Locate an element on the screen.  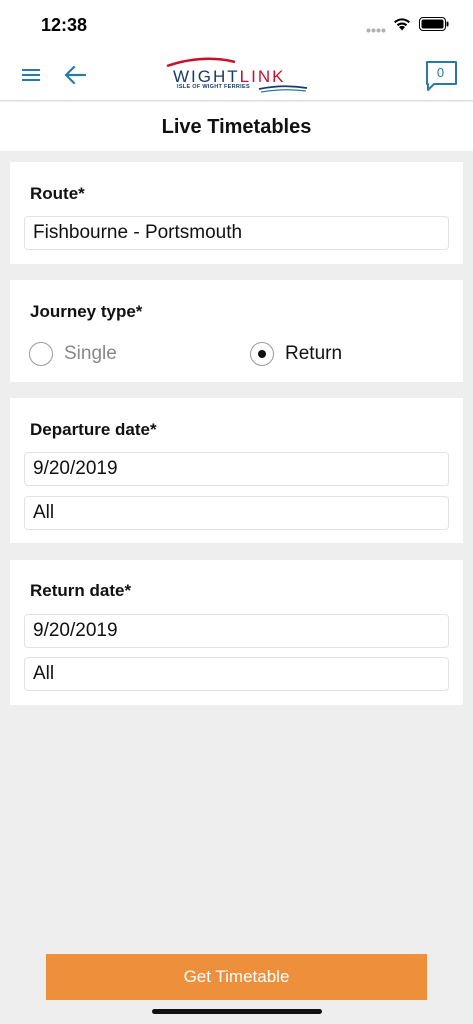
single-radio-label: Single is located at coordinates (90, 353).